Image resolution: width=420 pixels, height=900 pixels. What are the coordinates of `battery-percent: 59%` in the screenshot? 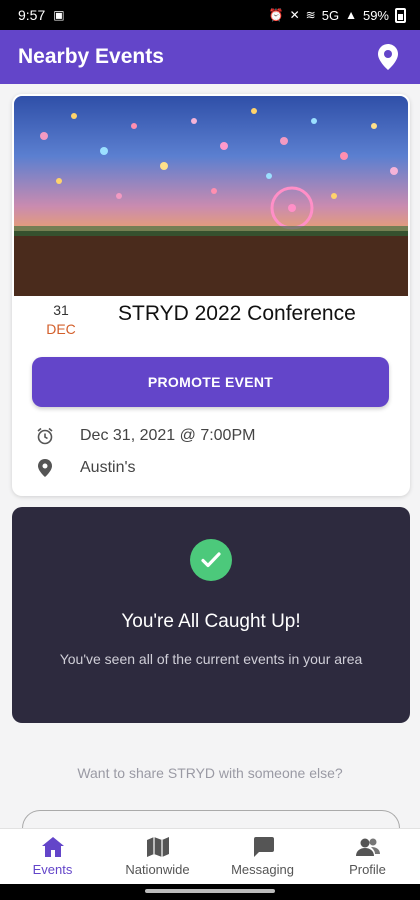 It's located at (375, 15).